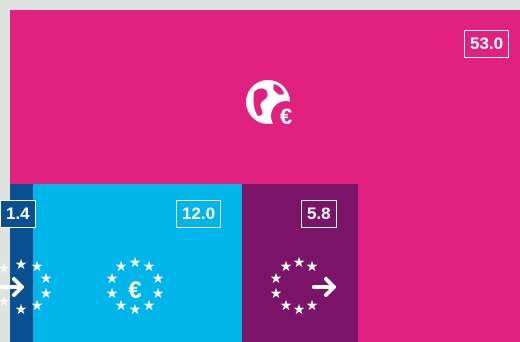 The height and width of the screenshot is (342, 520). I want to click on value-label-1-4: 1.4, so click(18, 214).